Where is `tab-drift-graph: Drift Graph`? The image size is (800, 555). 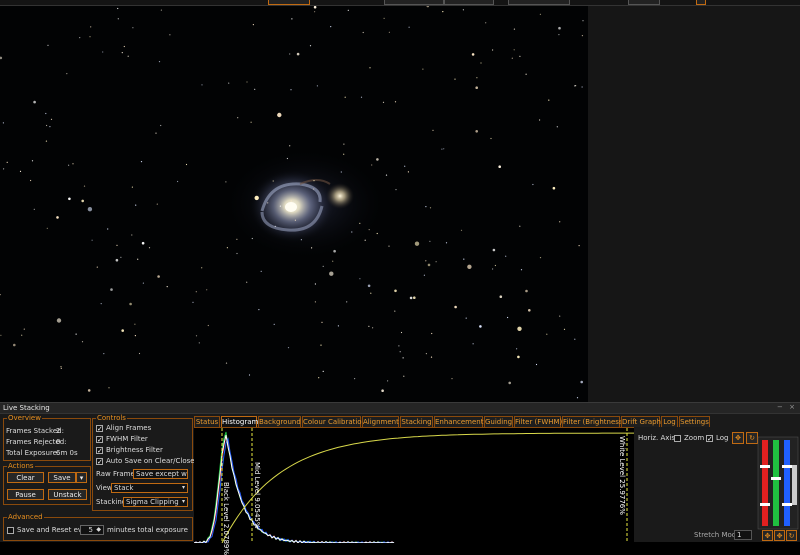
tab-drift-graph: Drift Graph is located at coordinates (641, 421).